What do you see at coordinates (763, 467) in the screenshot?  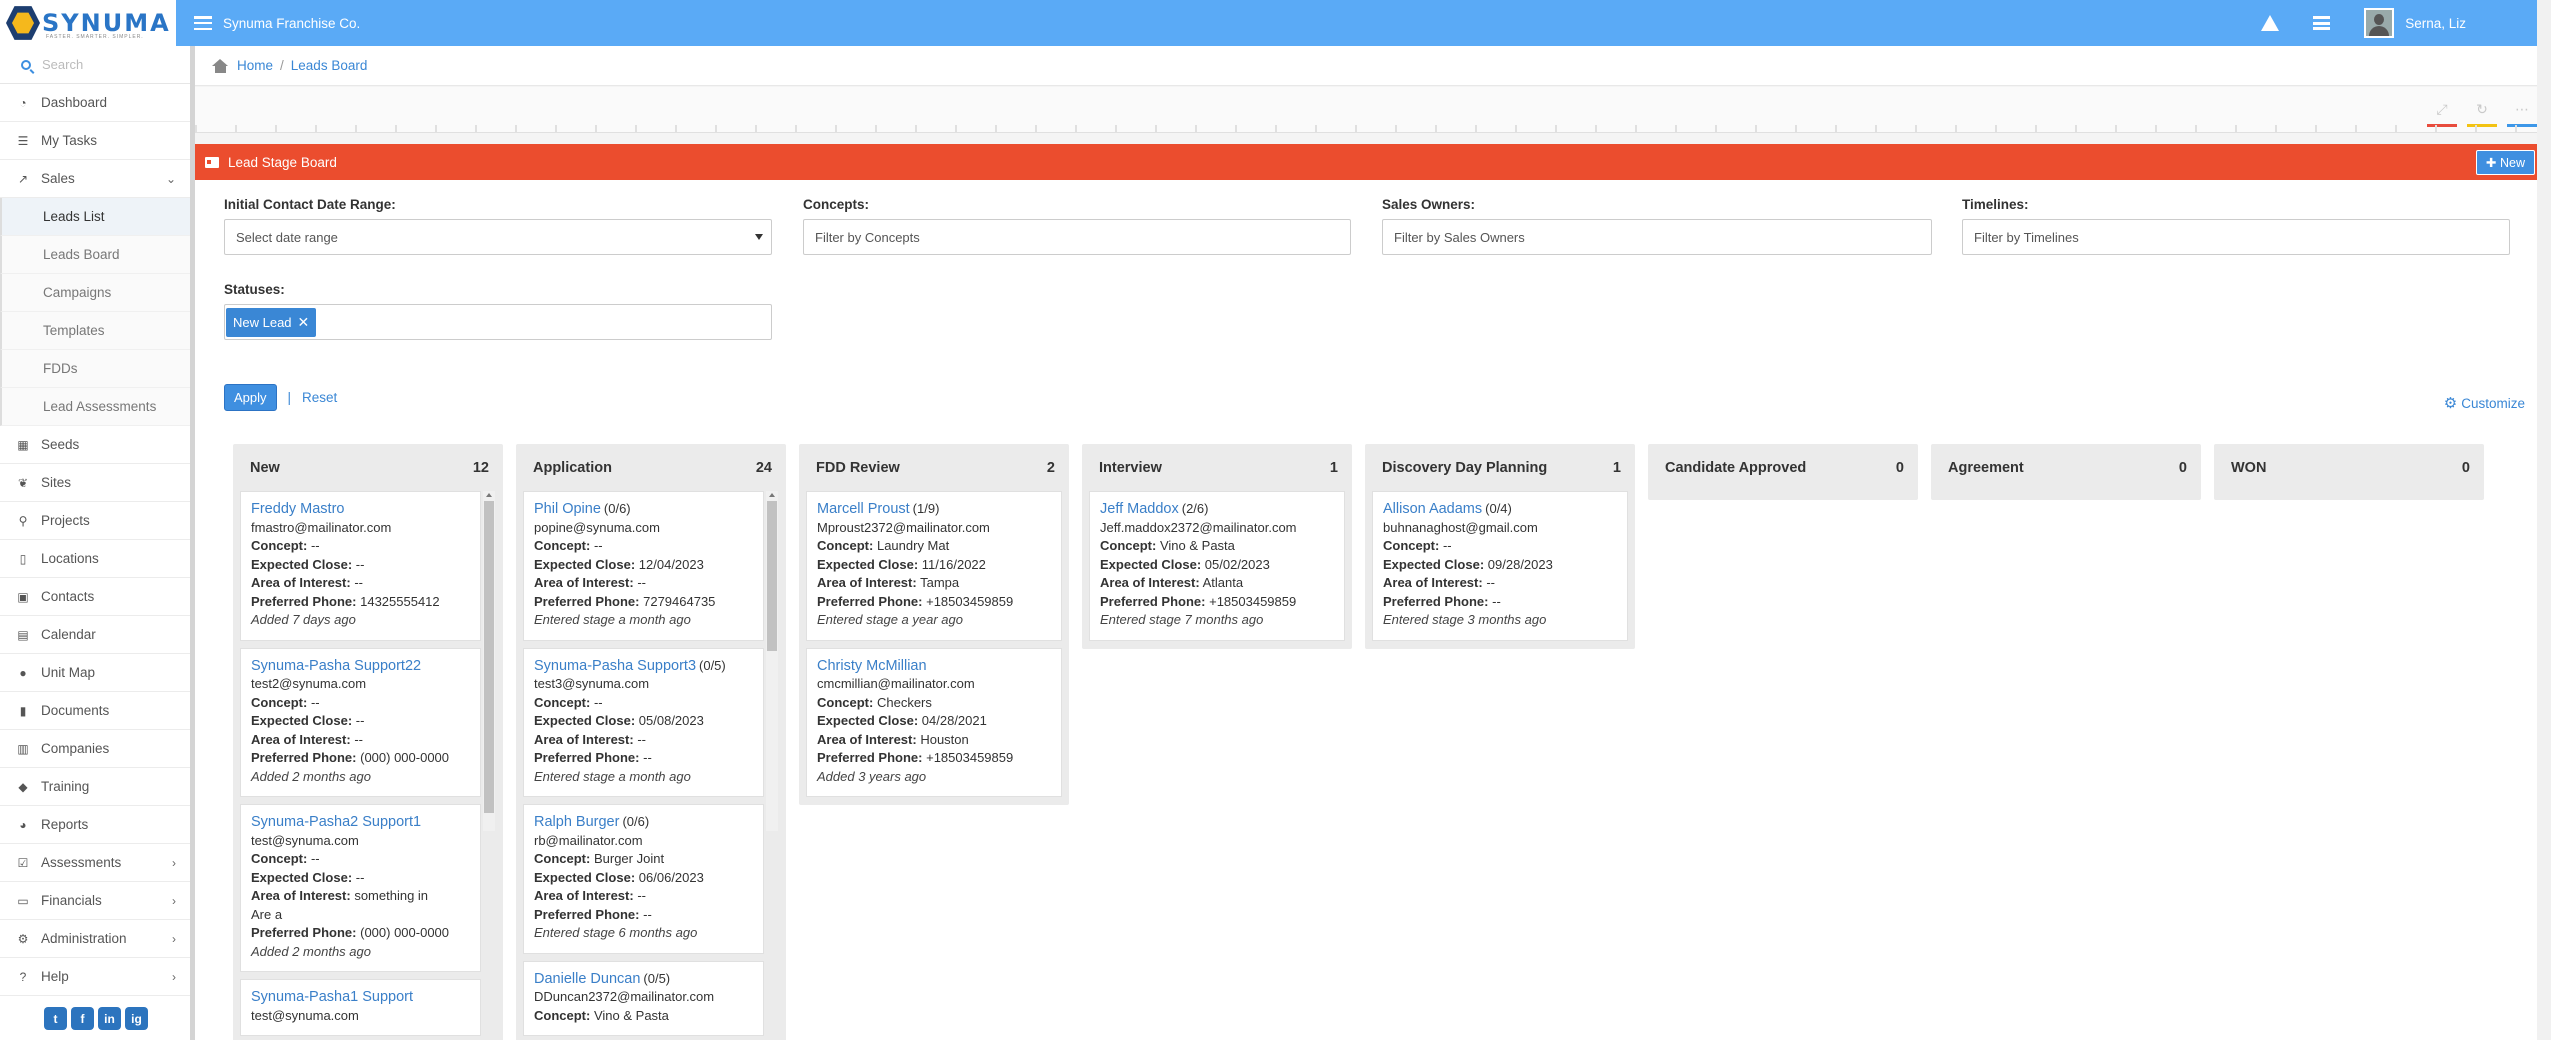 I see `column-count: 24` at bounding box center [763, 467].